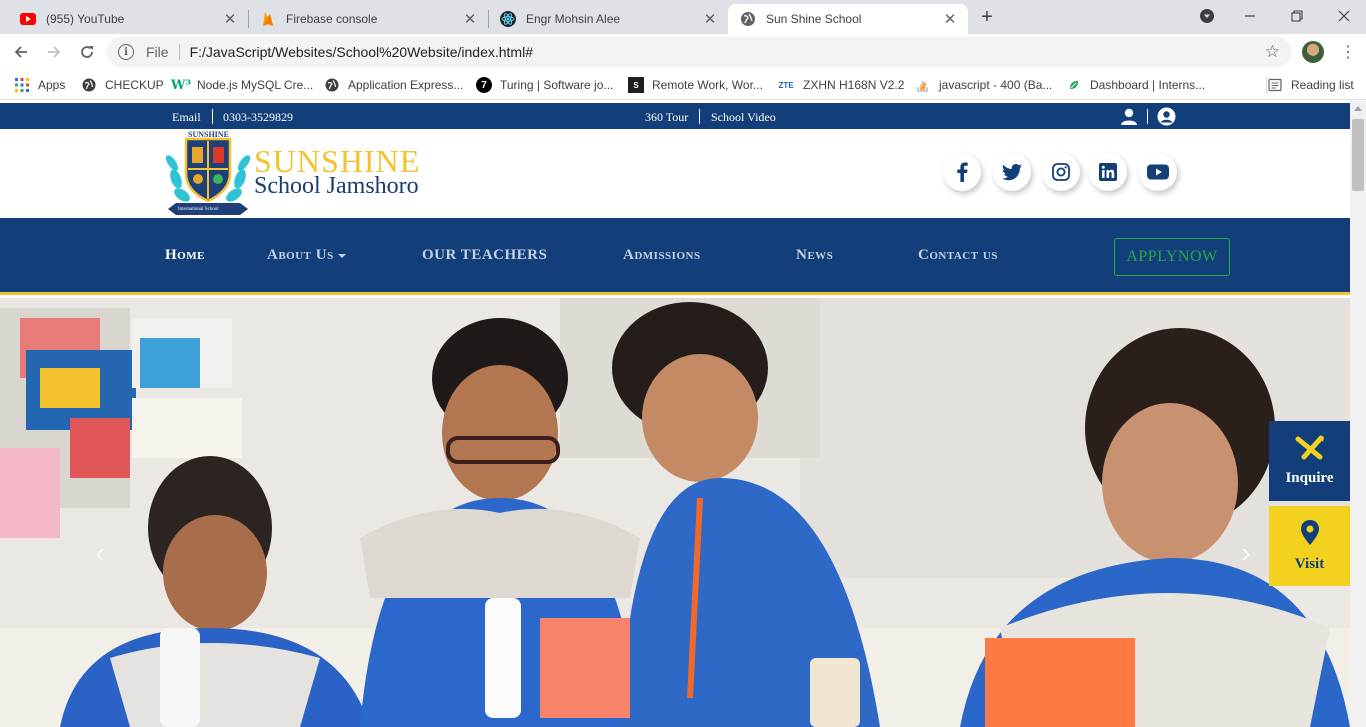  I want to click on minimize-icon, so click(1250, 16).